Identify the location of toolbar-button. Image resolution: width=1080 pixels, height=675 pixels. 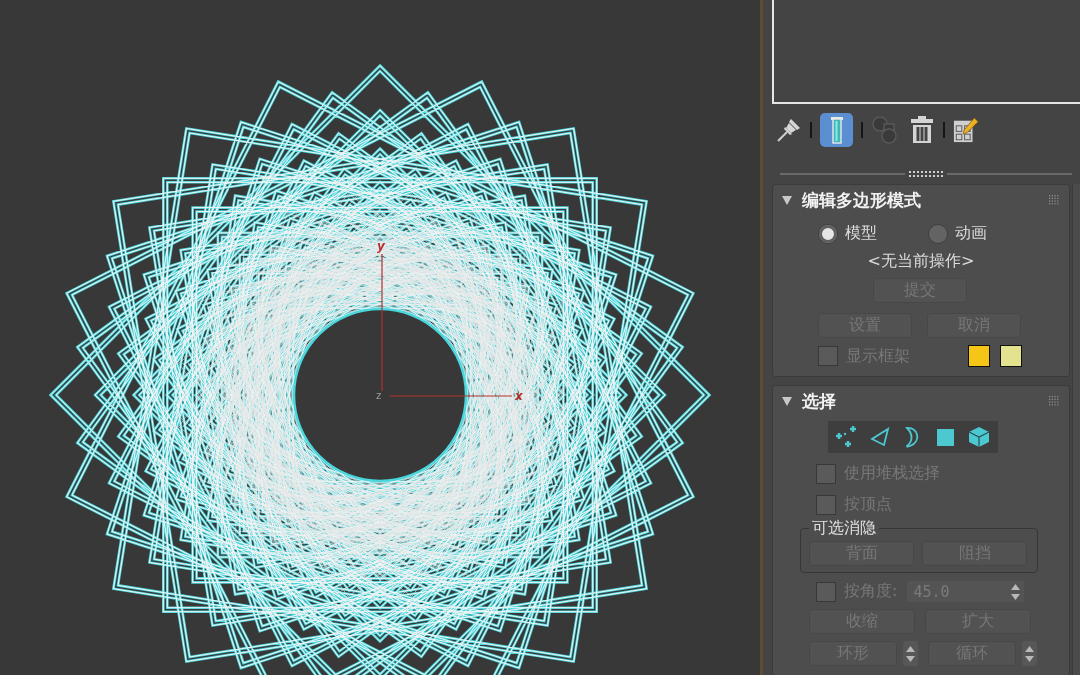
(836, 130).